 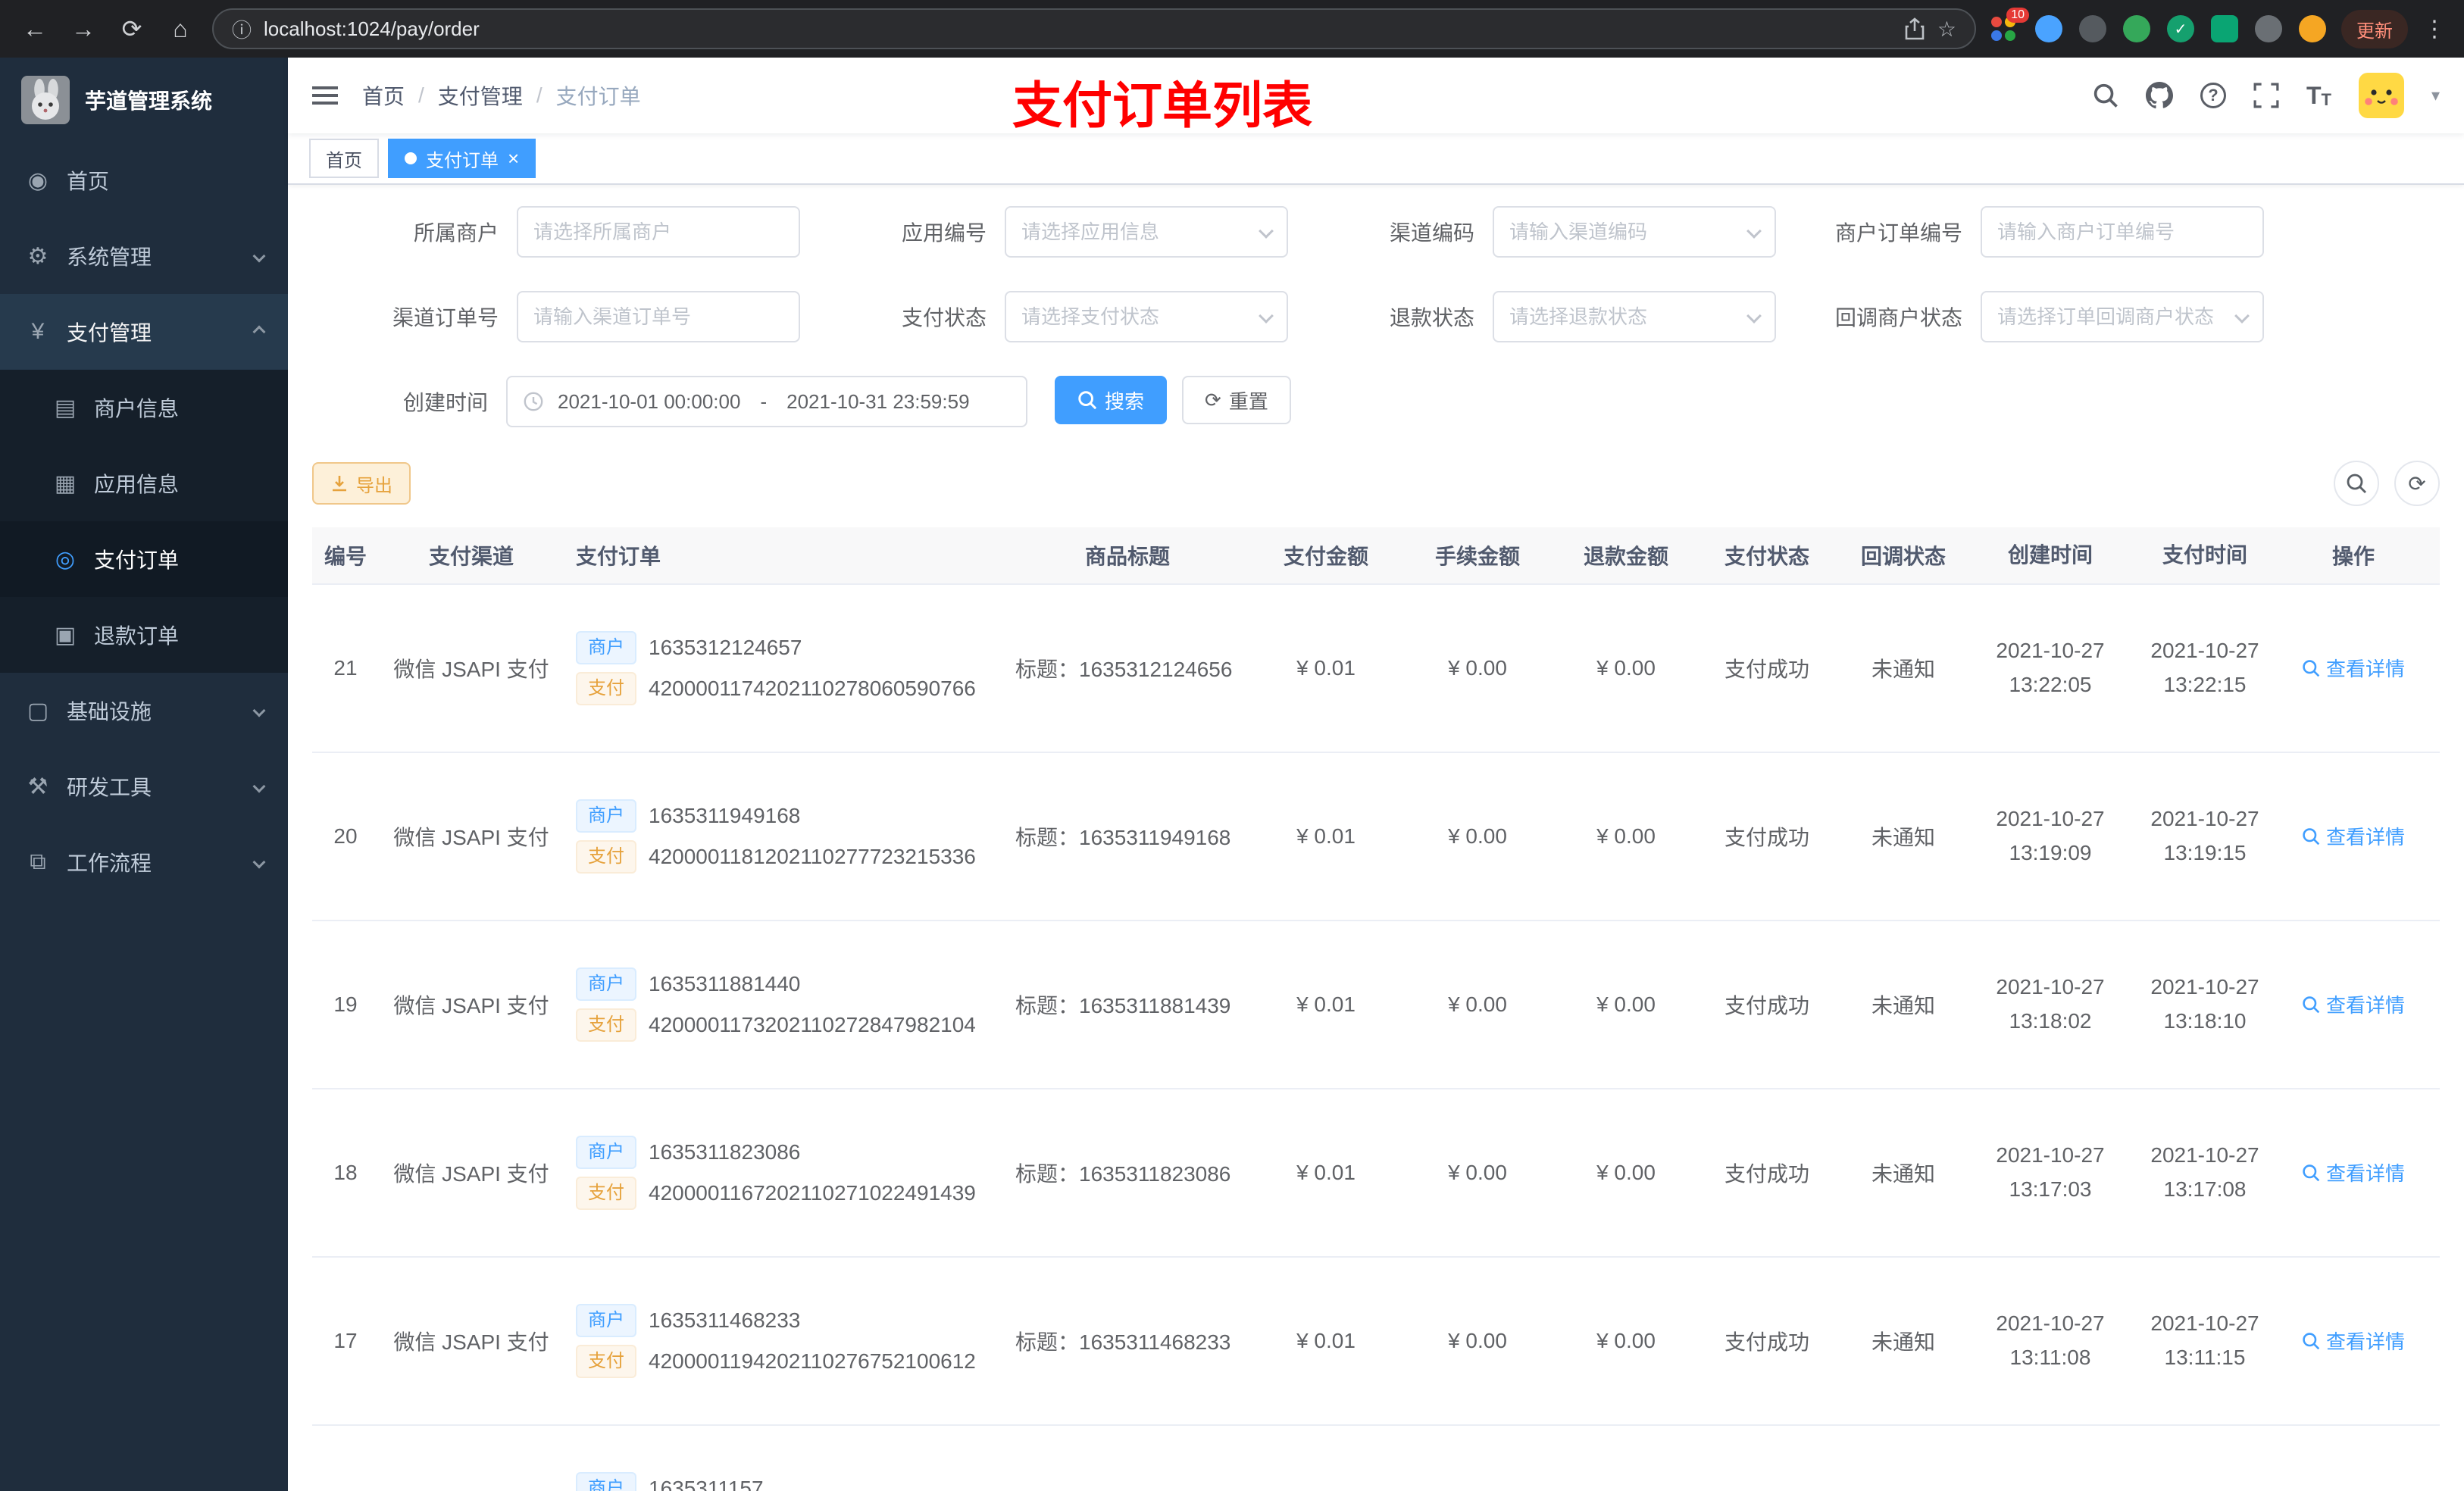 What do you see at coordinates (1376, 316) in the screenshot?
I see `filter-row-2: 渠道订单号 支付状态 退款状态 回调商户状态` at bounding box center [1376, 316].